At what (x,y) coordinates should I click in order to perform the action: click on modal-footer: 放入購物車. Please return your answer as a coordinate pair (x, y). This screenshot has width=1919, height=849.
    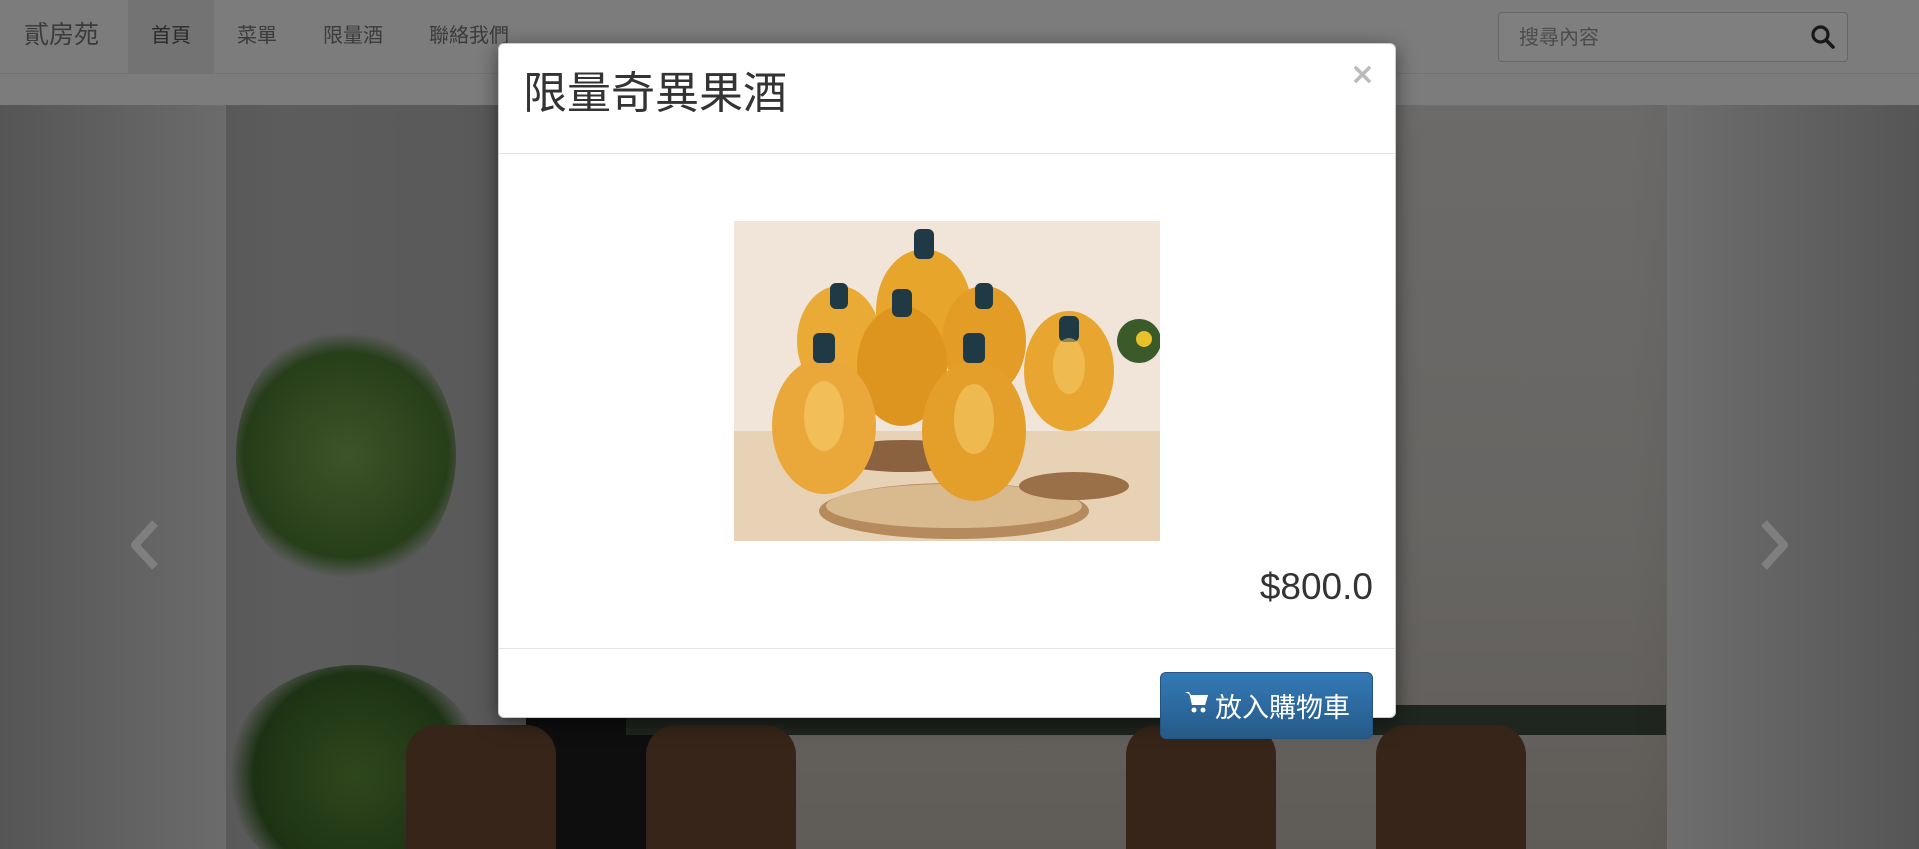
    Looking at the image, I should click on (947, 693).